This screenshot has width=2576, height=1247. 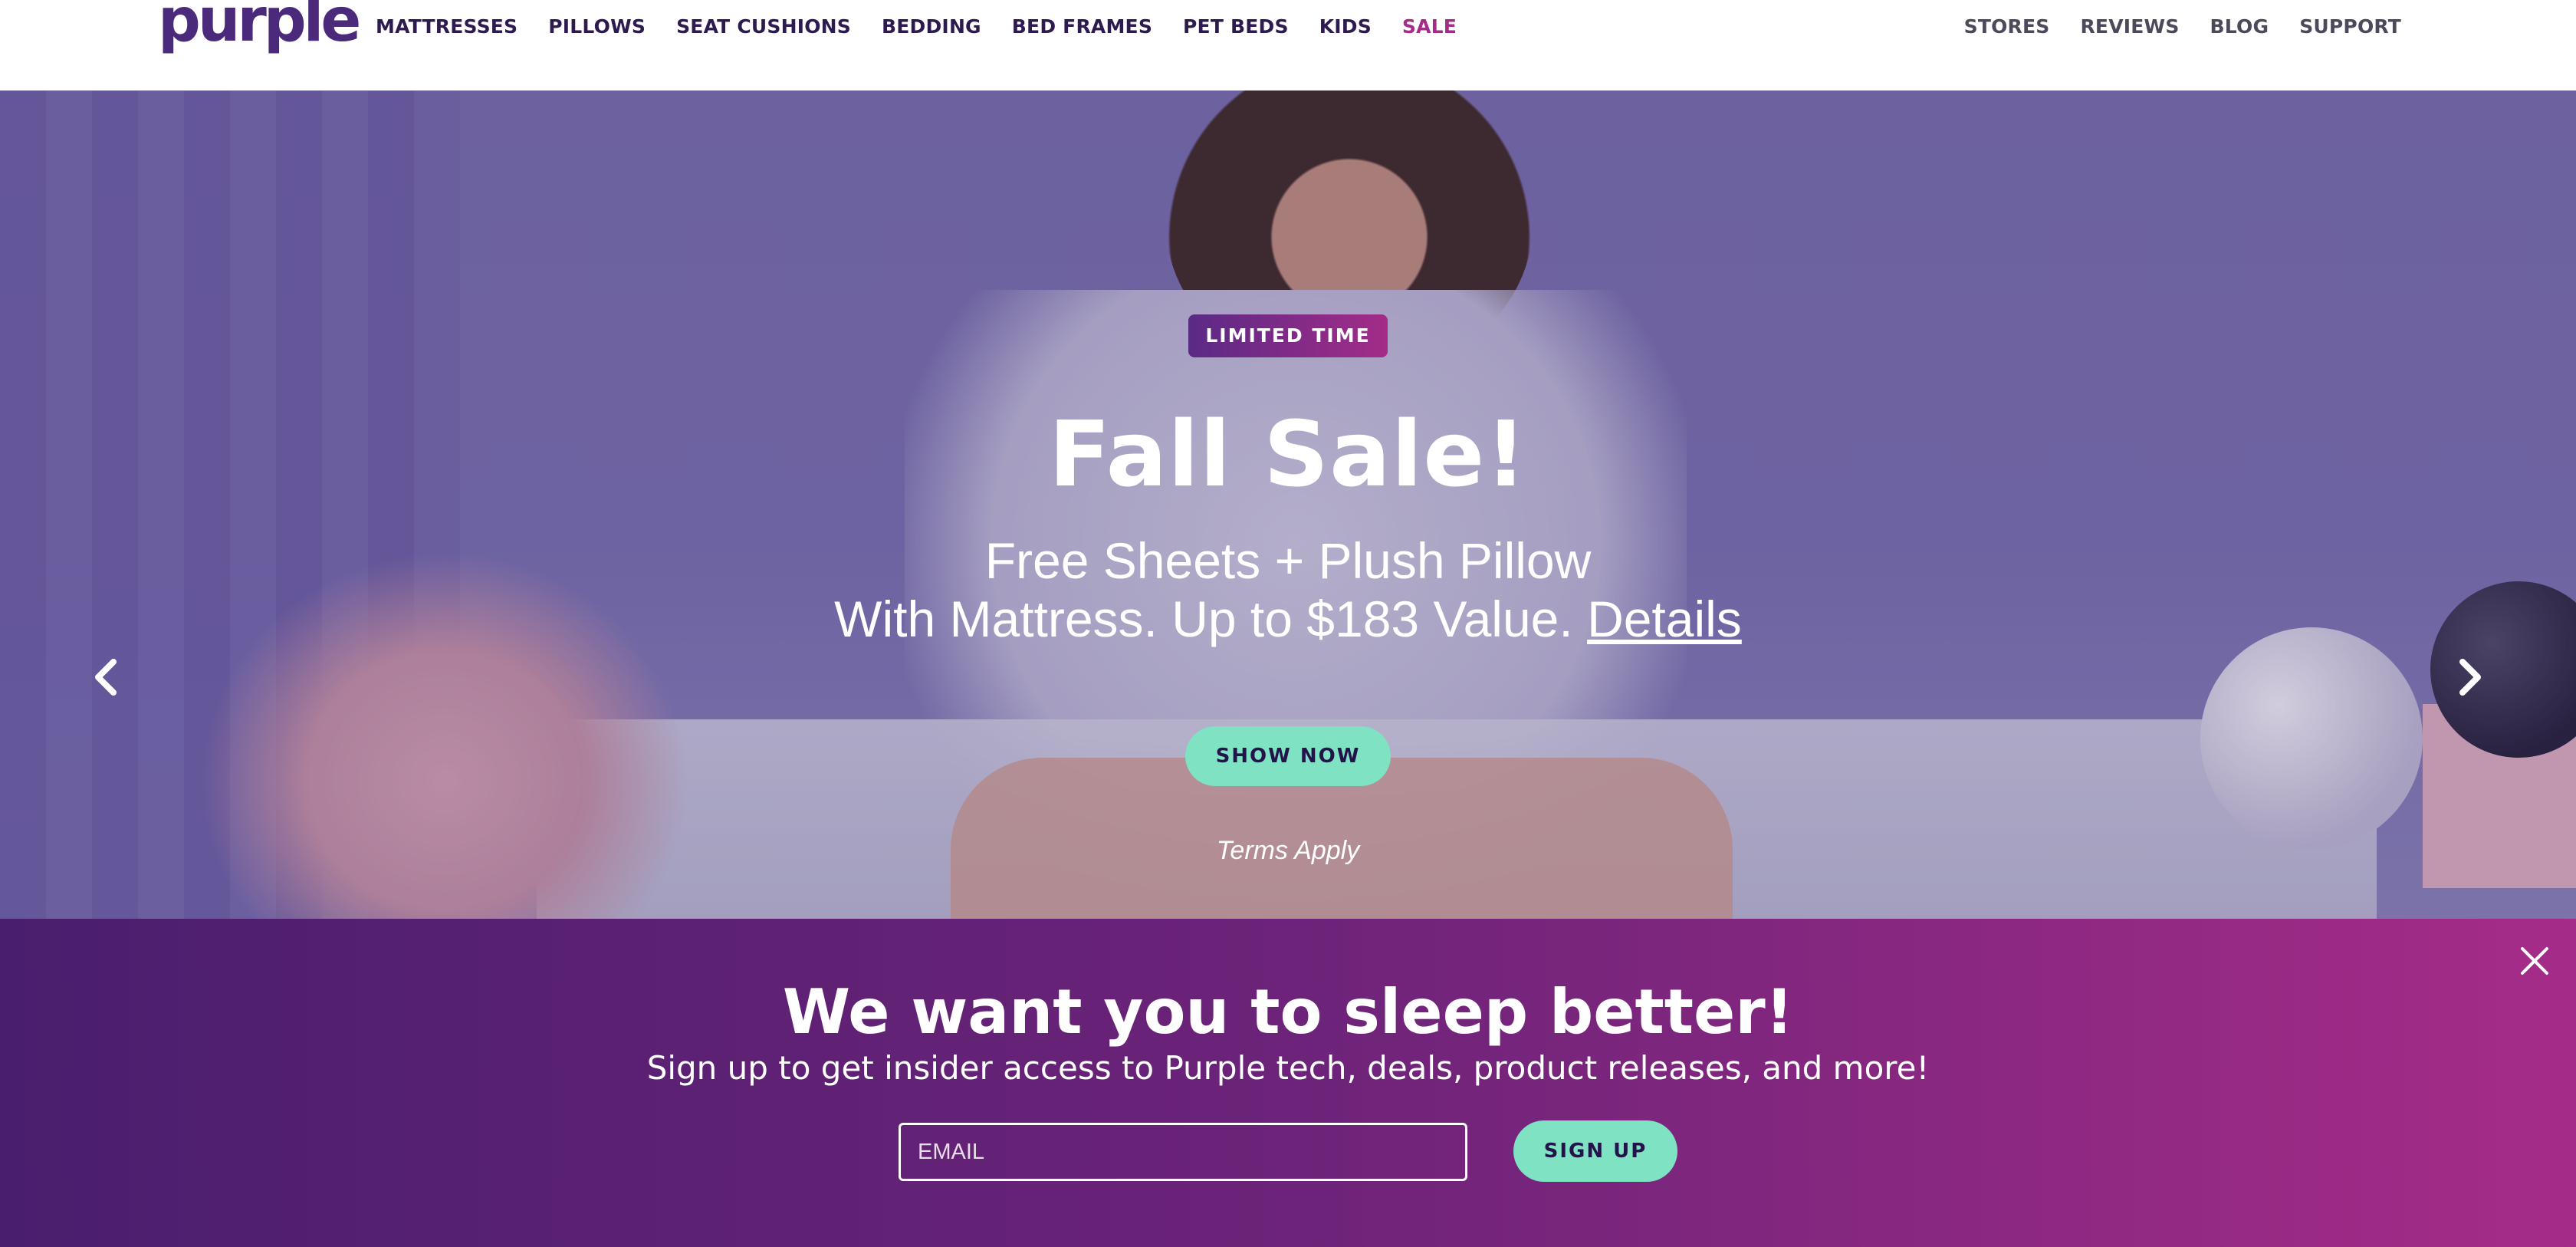 I want to click on nav-item-stores: STORES, so click(x=2007, y=27).